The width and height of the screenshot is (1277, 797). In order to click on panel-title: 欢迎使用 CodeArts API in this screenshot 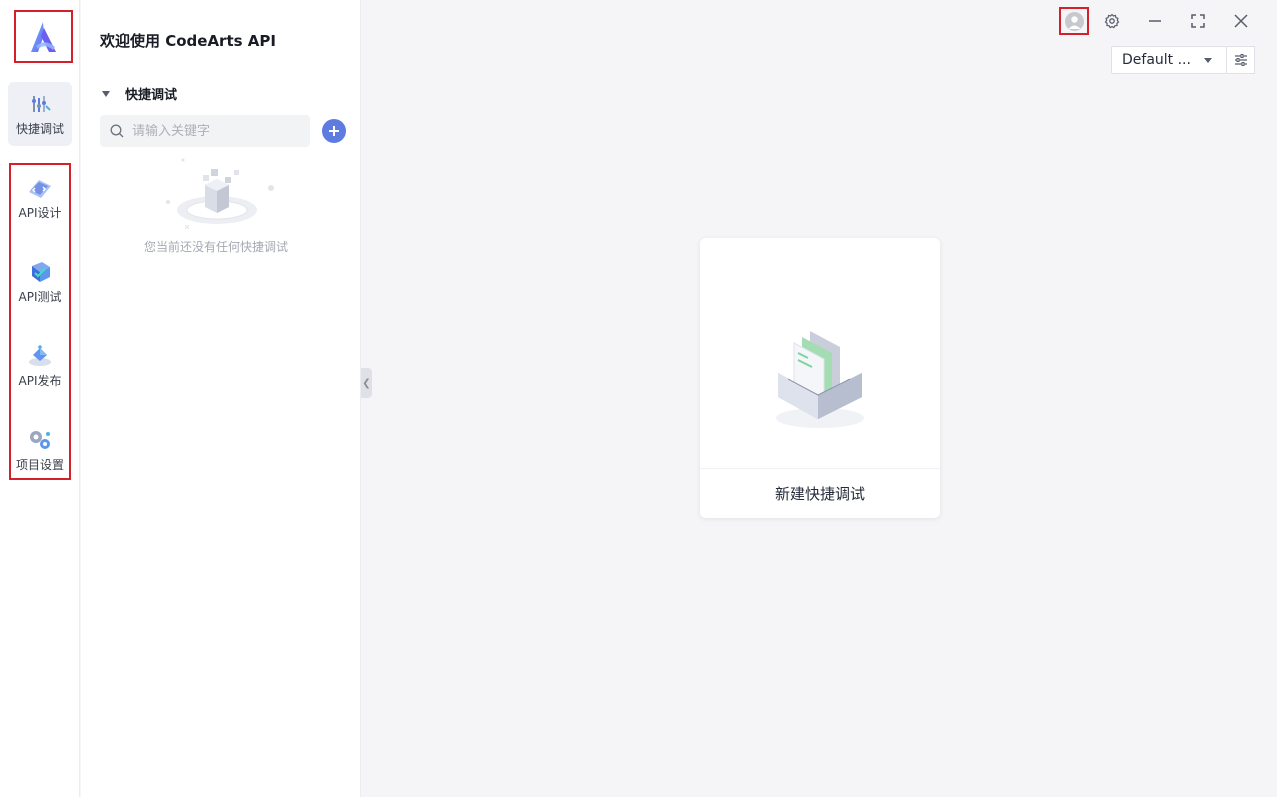, I will do `click(188, 41)`.